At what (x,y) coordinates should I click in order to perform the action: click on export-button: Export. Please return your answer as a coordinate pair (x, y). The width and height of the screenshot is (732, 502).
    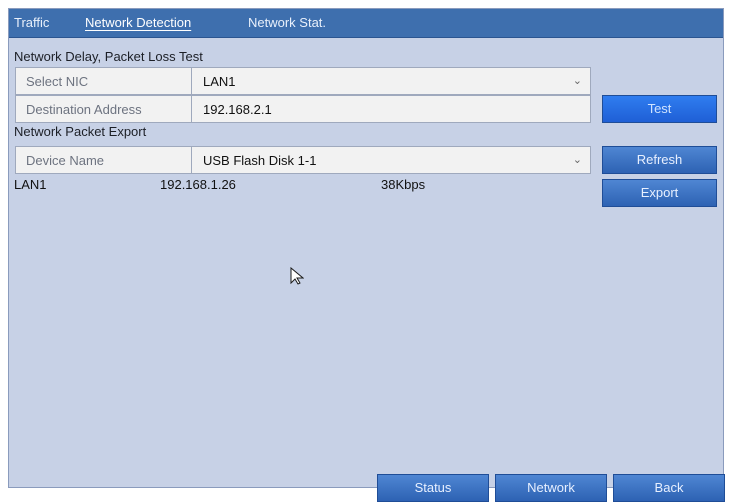
    Looking at the image, I should click on (659, 193).